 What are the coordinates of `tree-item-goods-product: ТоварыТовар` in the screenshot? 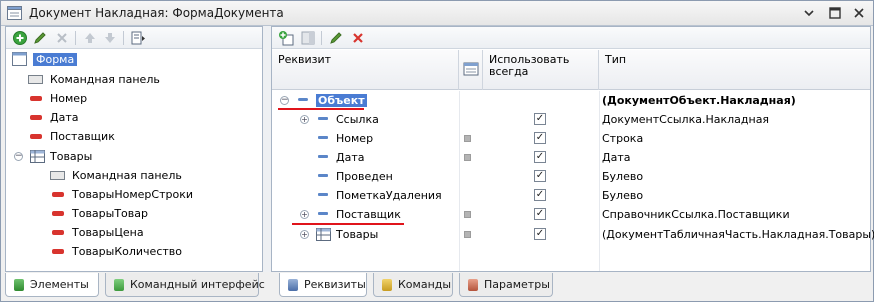 It's located at (134, 213).